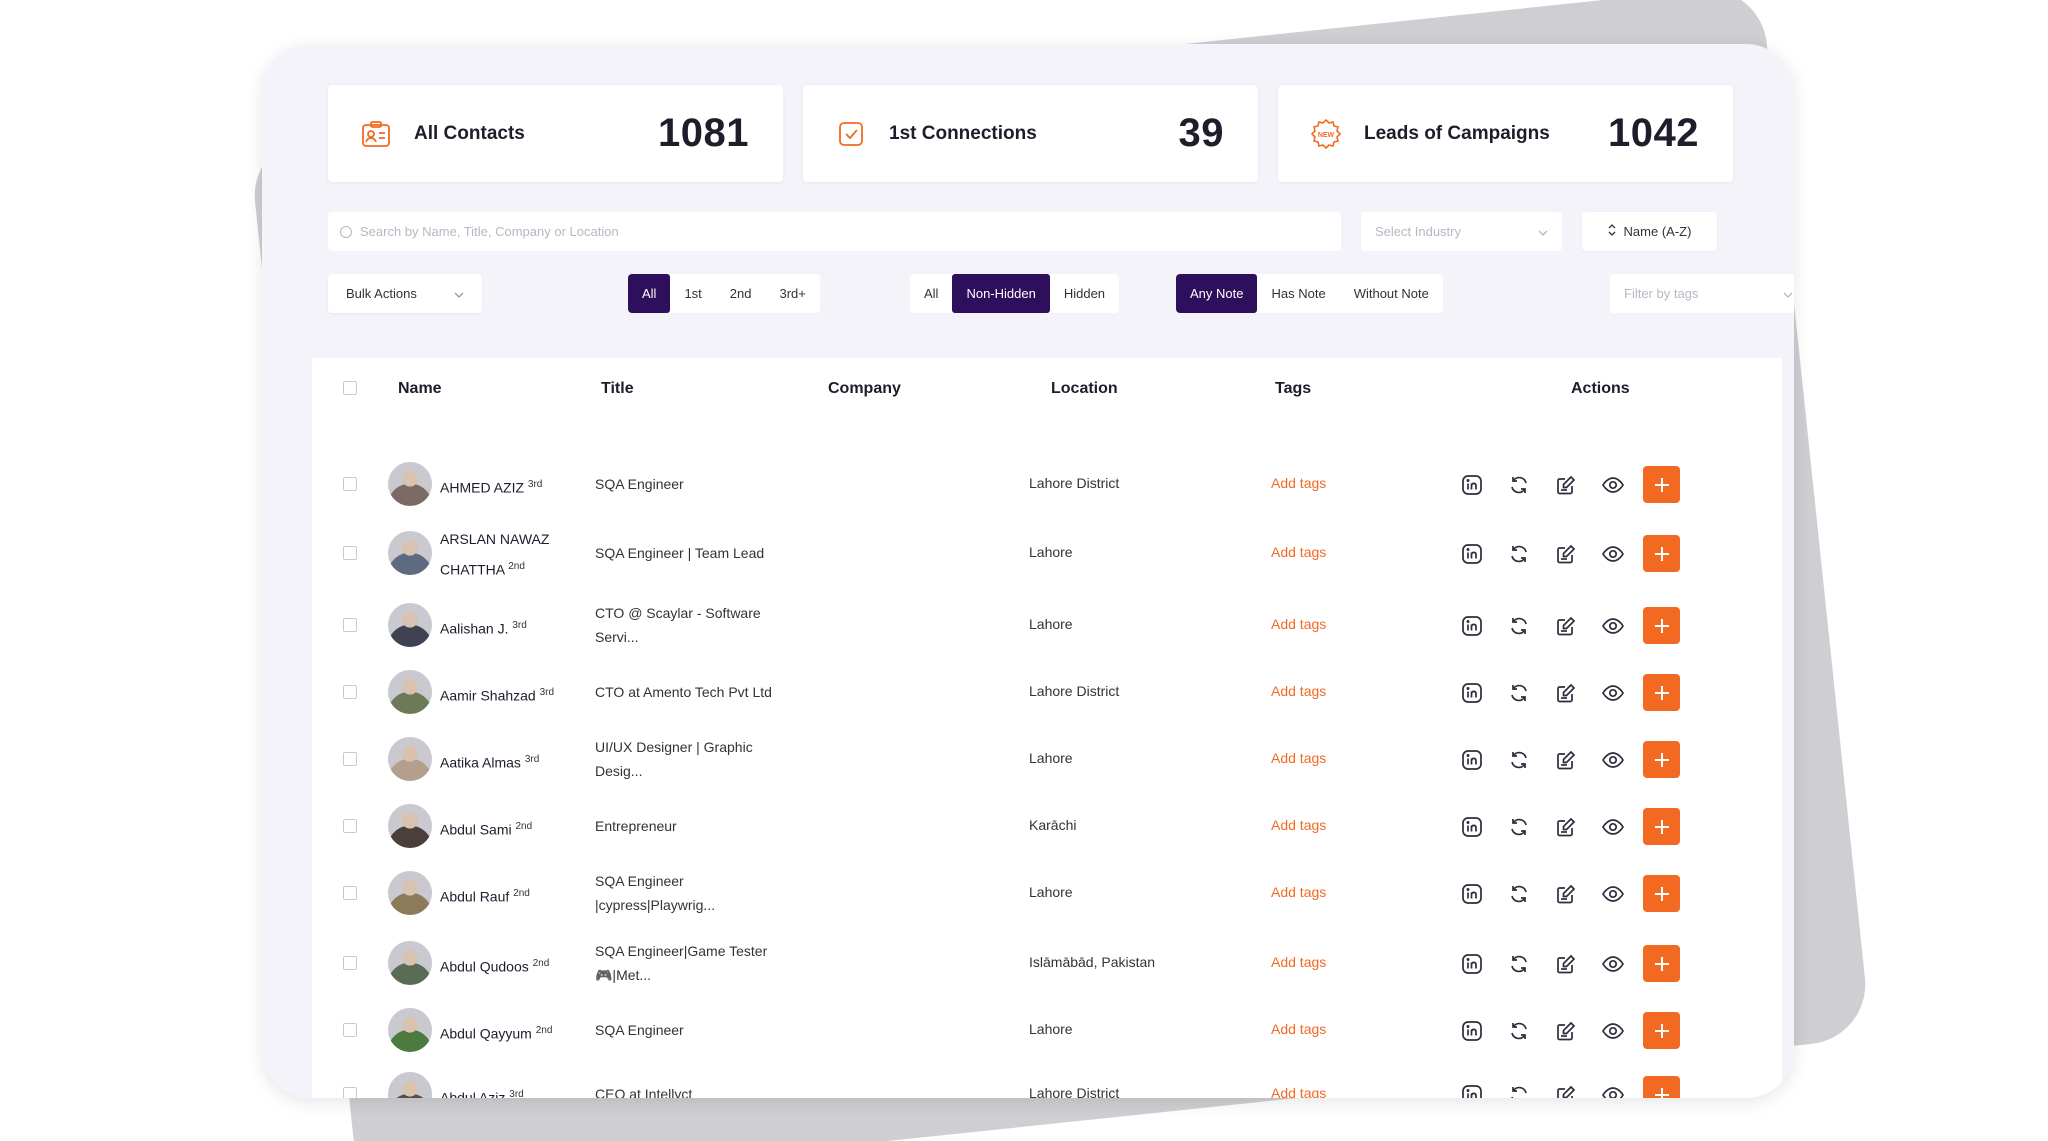 The image size is (2048, 1141). Describe the element at coordinates (502, 761) in the screenshot. I see `contact-name: Aatika Almas 3rd` at that location.